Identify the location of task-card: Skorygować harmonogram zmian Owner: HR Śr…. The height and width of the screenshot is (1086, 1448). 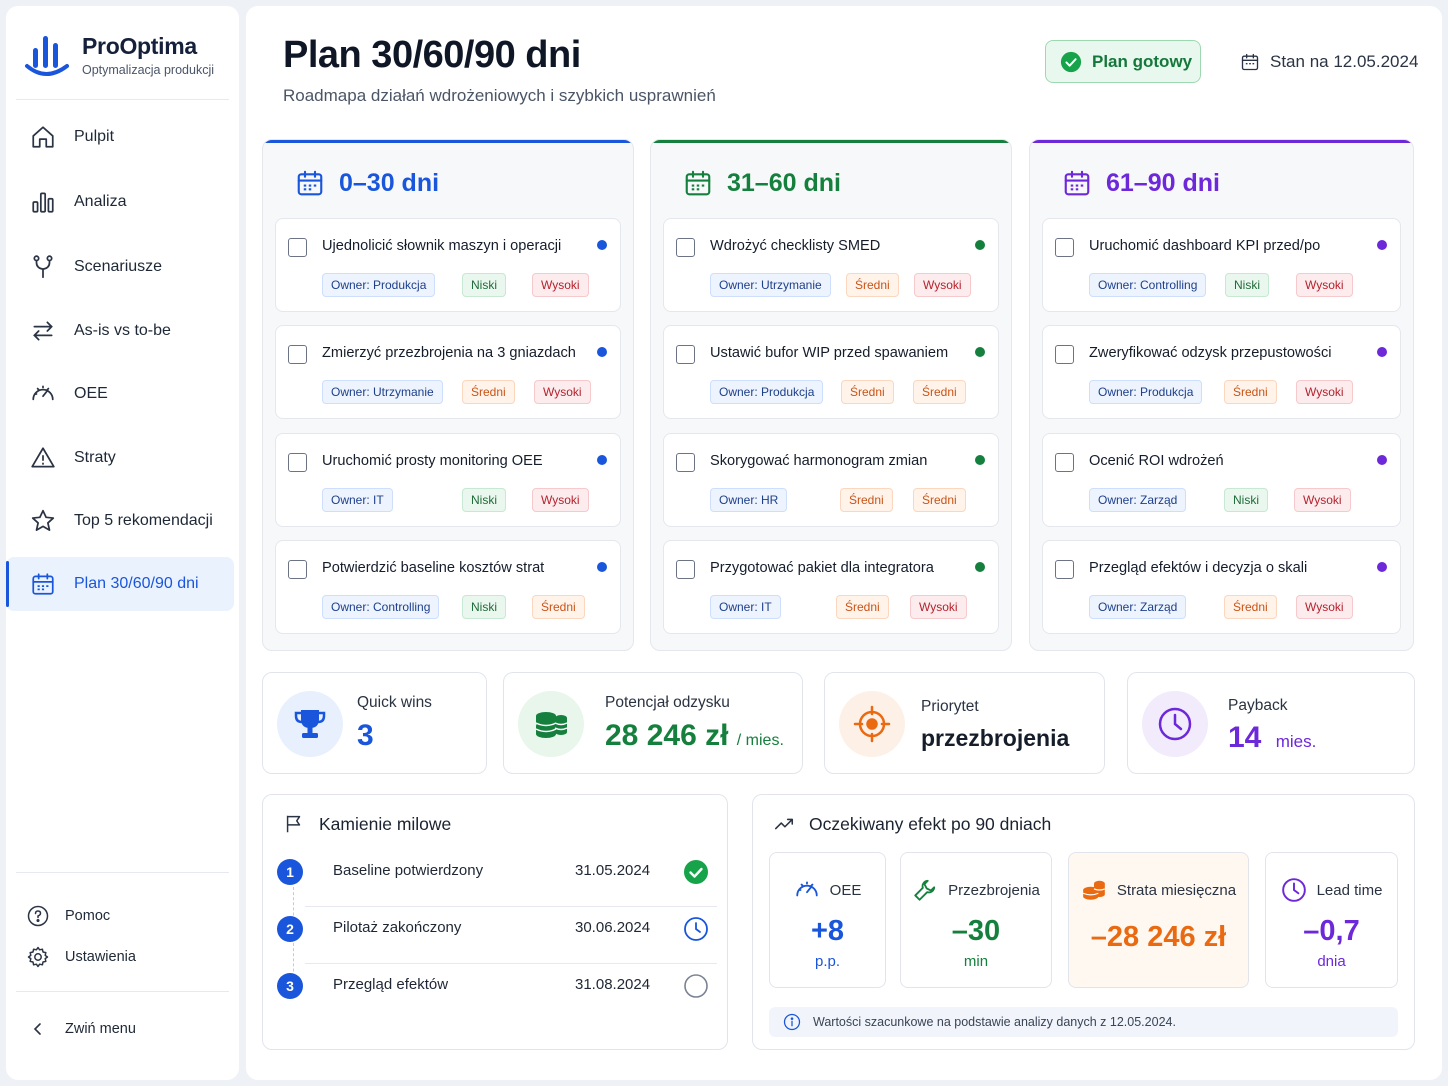
(831, 480).